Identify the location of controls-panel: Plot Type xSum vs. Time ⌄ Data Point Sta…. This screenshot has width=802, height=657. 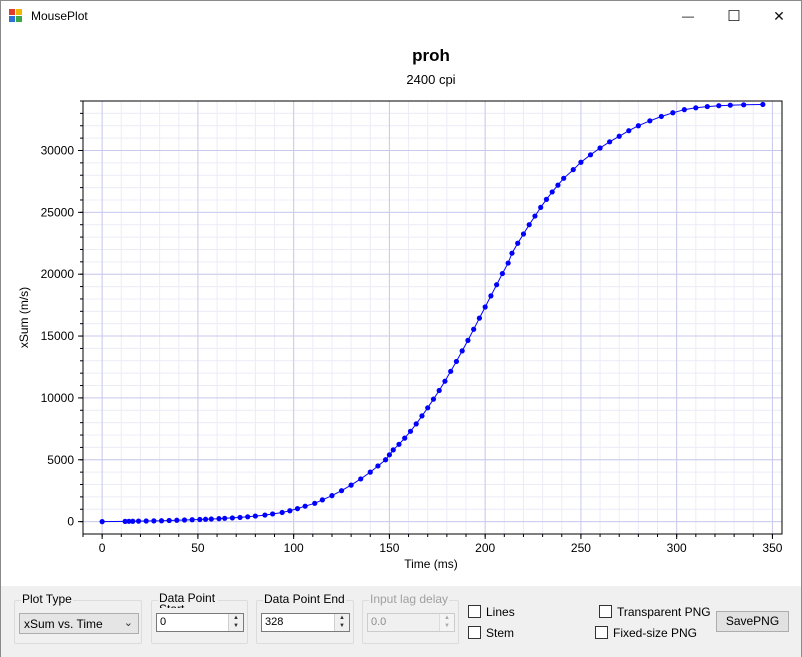
(401, 621).